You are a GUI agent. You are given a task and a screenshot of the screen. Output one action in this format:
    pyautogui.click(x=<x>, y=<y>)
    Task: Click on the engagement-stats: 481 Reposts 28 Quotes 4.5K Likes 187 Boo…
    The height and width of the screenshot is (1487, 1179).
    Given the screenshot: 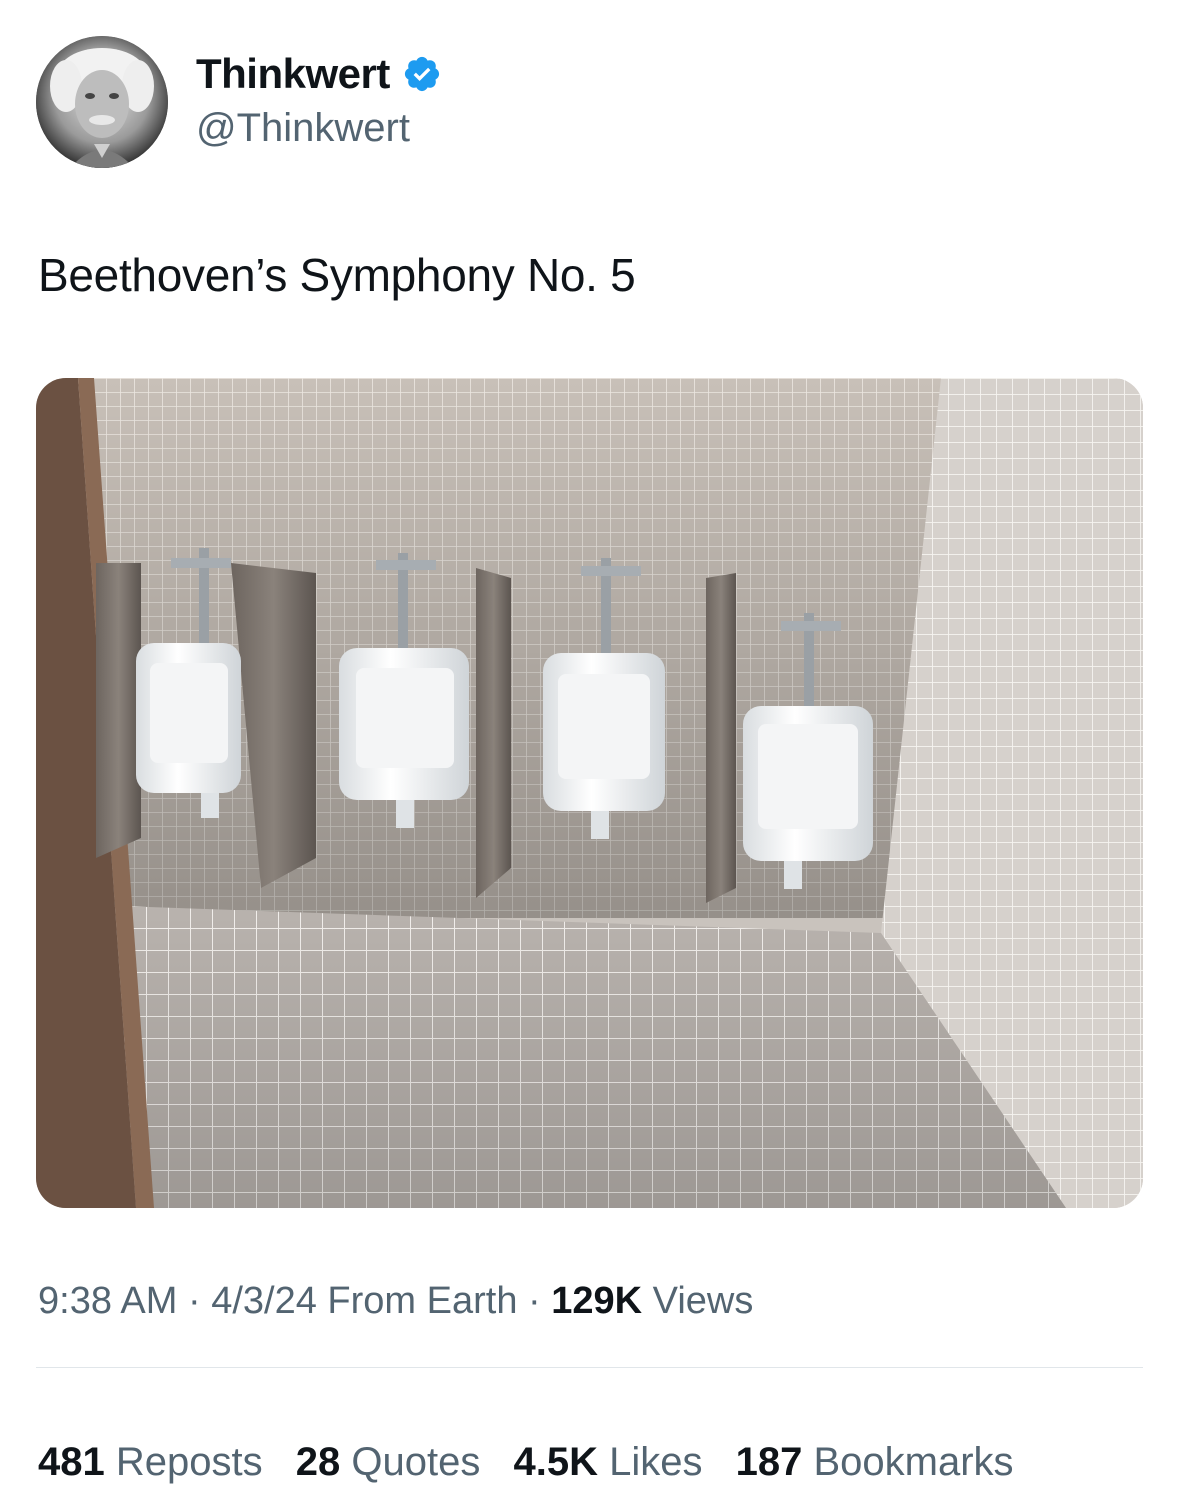 What is the action you would take?
    pyautogui.click(x=537, y=1462)
    